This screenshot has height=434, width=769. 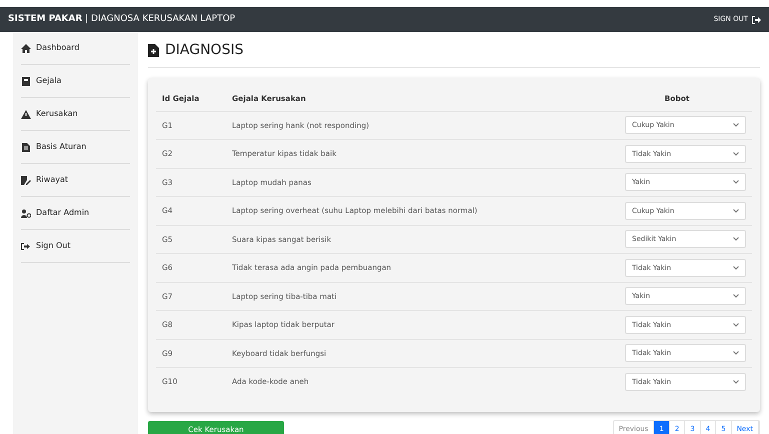 I want to click on sidebar-item: Dashboard, so click(x=75, y=48).